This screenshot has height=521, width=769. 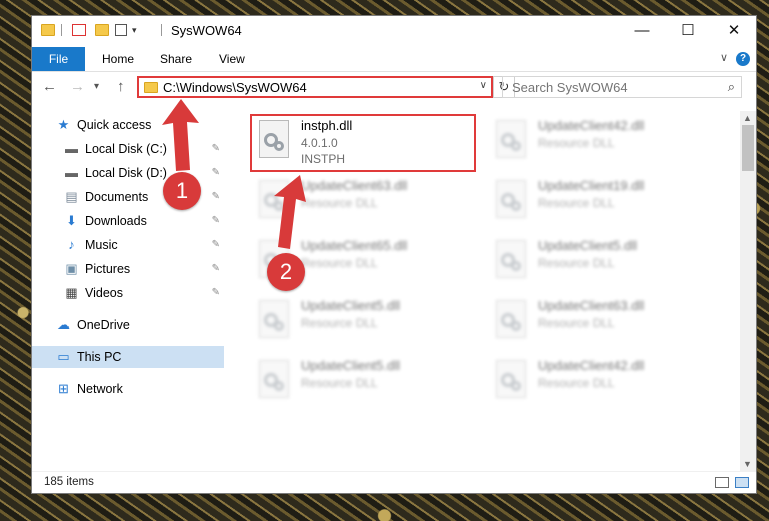 What do you see at coordinates (71, 268) in the screenshot?
I see `pictures-icon: ▣` at bounding box center [71, 268].